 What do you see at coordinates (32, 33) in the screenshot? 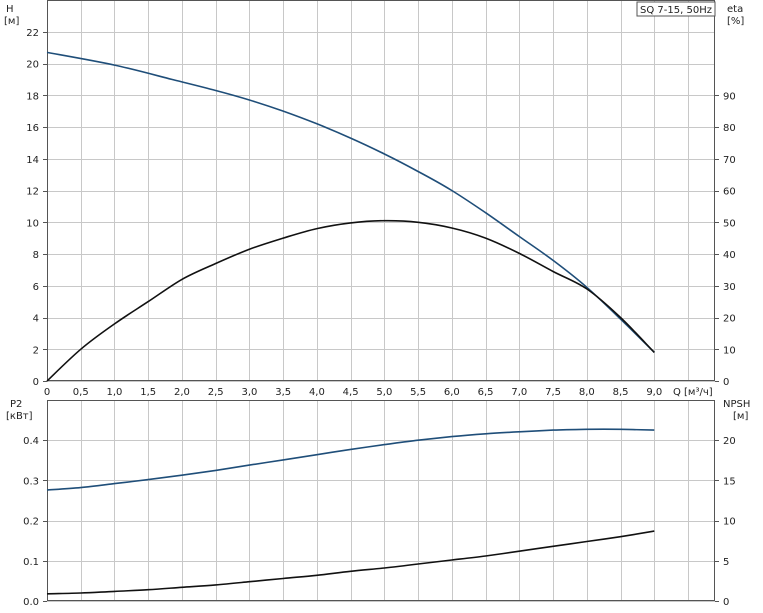
I see `top-left-tick-label: 22` at bounding box center [32, 33].